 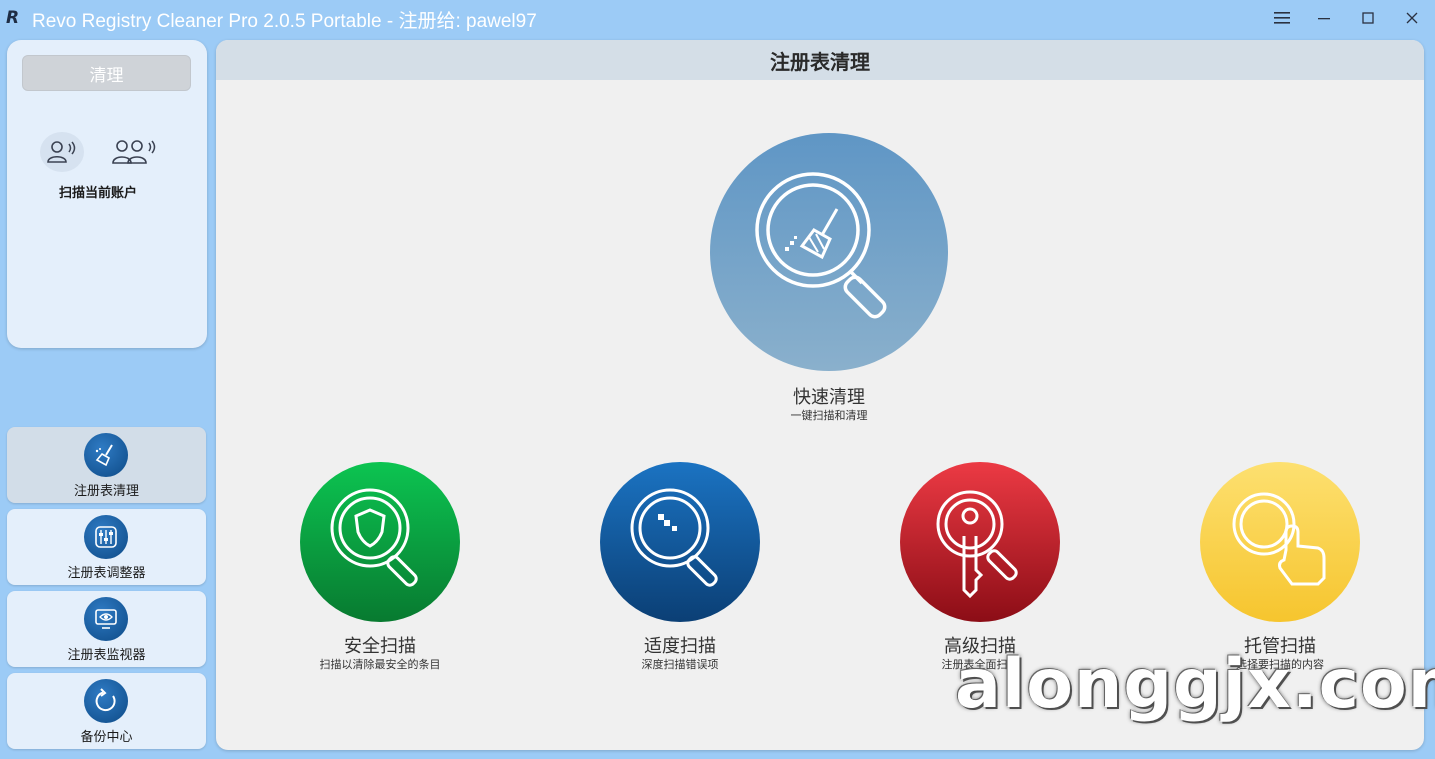 What do you see at coordinates (106, 619) in the screenshot?
I see `monitor-eye-icon` at bounding box center [106, 619].